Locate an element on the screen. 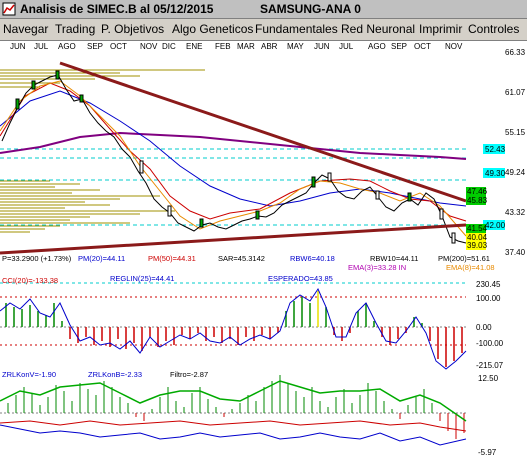 The width and height of the screenshot is (527, 461). zrl-labels: ZRLKonV=-1.90 ZRLKonB=-2.33 Filtro=-2.87 is located at coordinates (105, 374).